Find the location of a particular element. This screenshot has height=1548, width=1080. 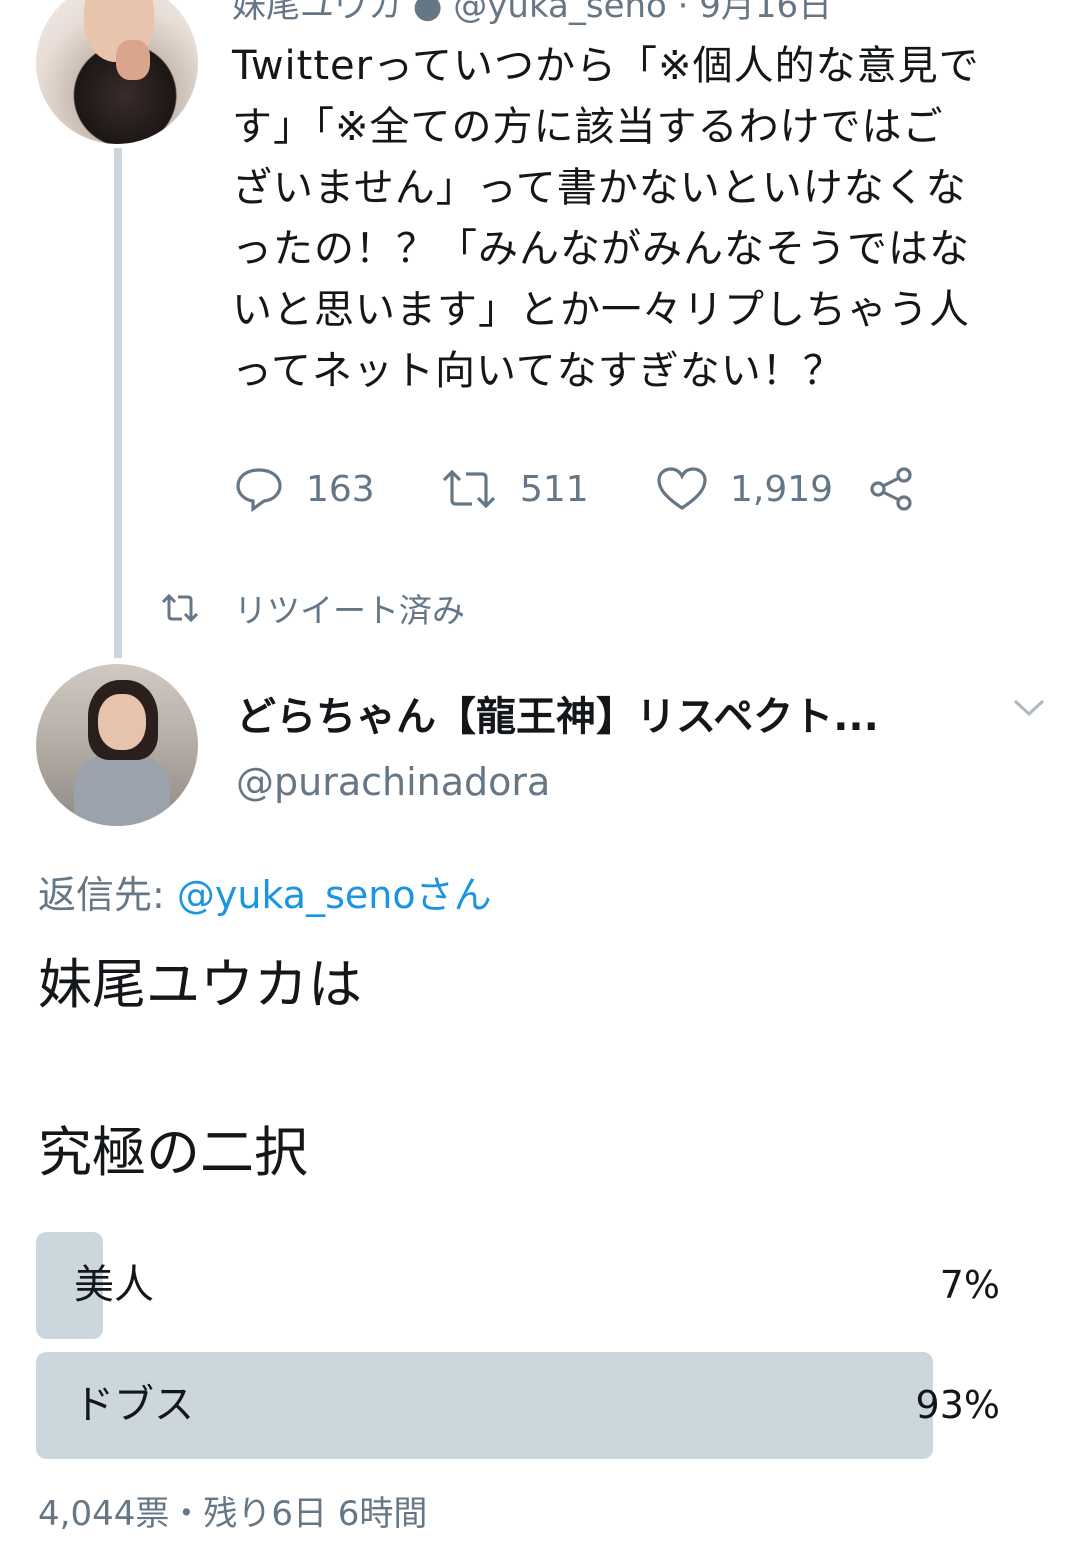

tweet-menu-button is located at coordinates (1029, 709).